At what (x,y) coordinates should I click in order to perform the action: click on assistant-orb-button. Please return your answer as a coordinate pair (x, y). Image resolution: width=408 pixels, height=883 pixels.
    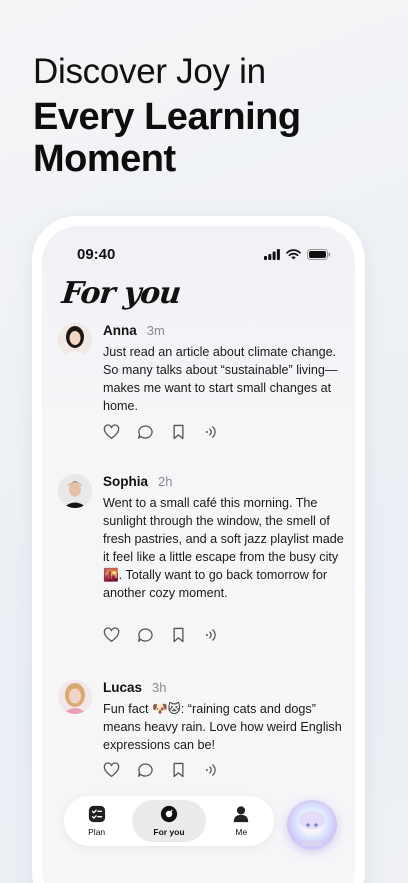
    Looking at the image, I should click on (312, 825).